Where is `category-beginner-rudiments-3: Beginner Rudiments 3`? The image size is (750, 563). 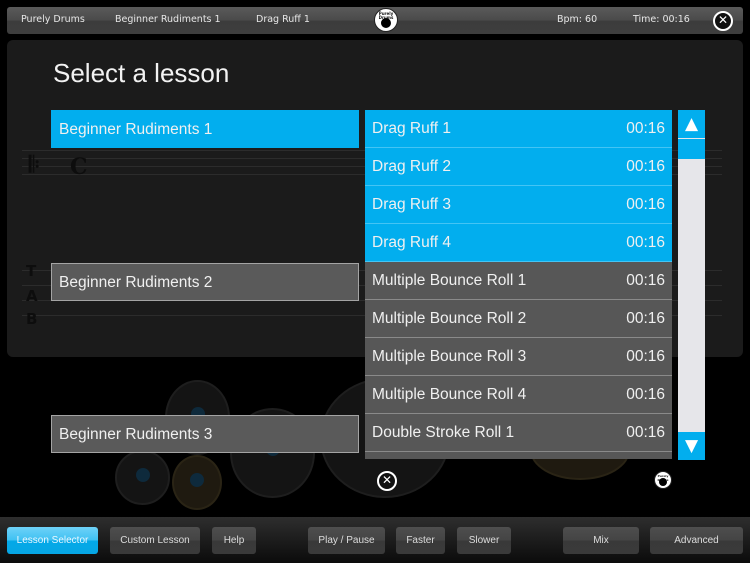 category-beginner-rudiments-3: Beginner Rudiments 3 is located at coordinates (205, 434).